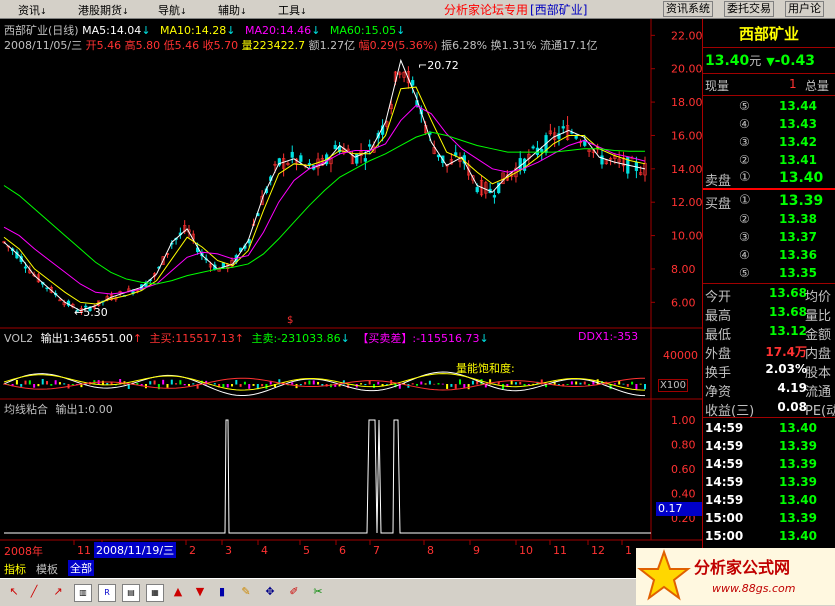  What do you see at coordinates (23, 551) in the screenshot?
I see `x-axis-year: 2008年` at bounding box center [23, 551].